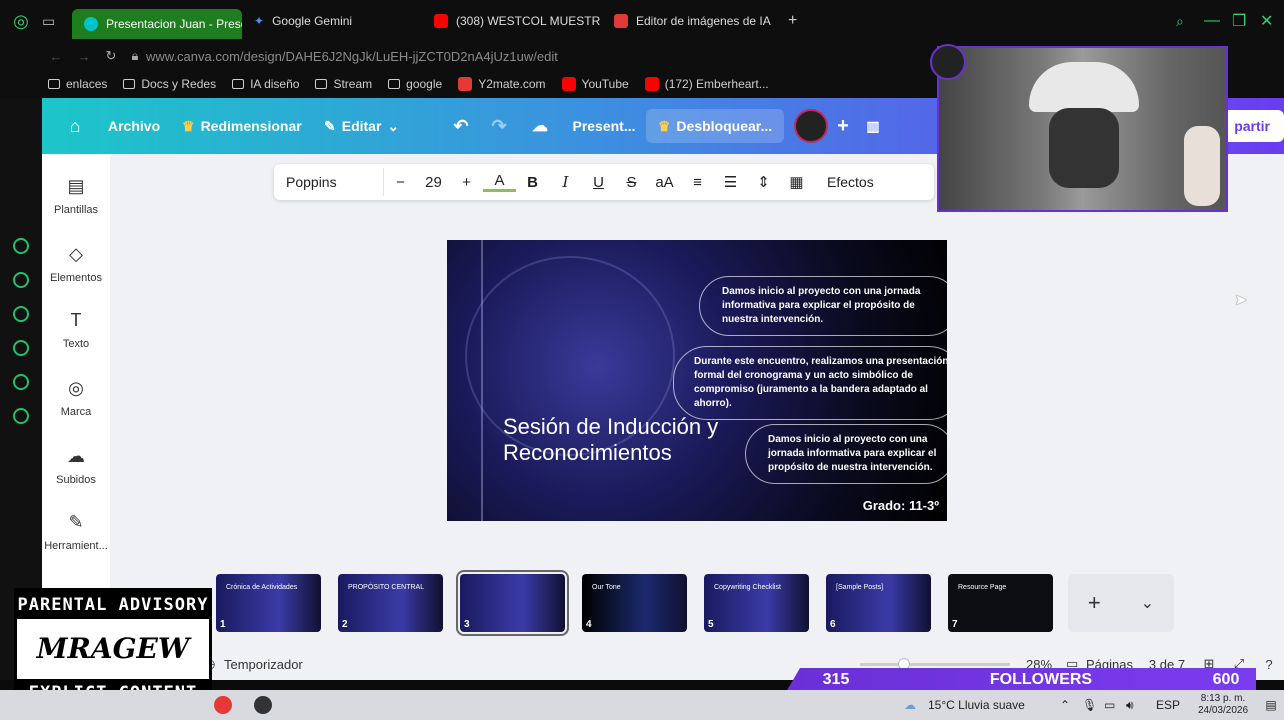 This screenshot has height=720, width=1284. What do you see at coordinates (873, 126) in the screenshot?
I see `analytics-icon: ▥` at bounding box center [873, 126].